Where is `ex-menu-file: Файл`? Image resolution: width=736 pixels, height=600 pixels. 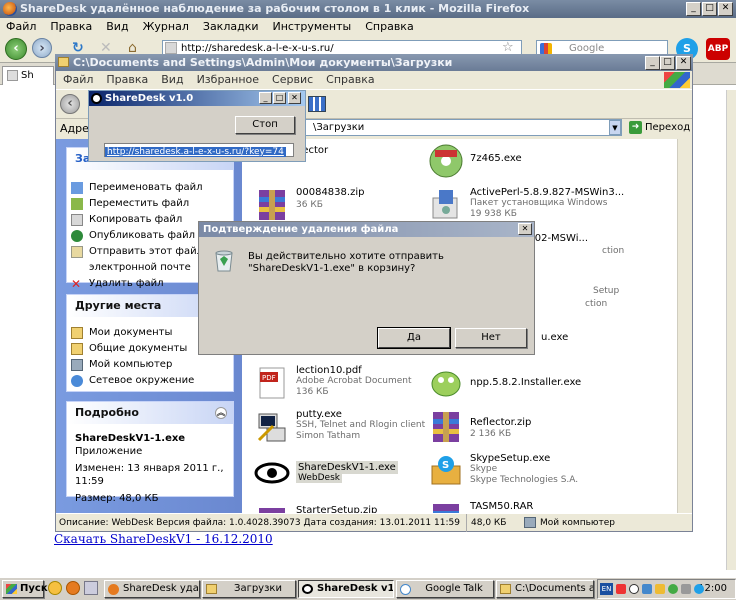
ex-menu-file: Файл is located at coordinates (78, 79).